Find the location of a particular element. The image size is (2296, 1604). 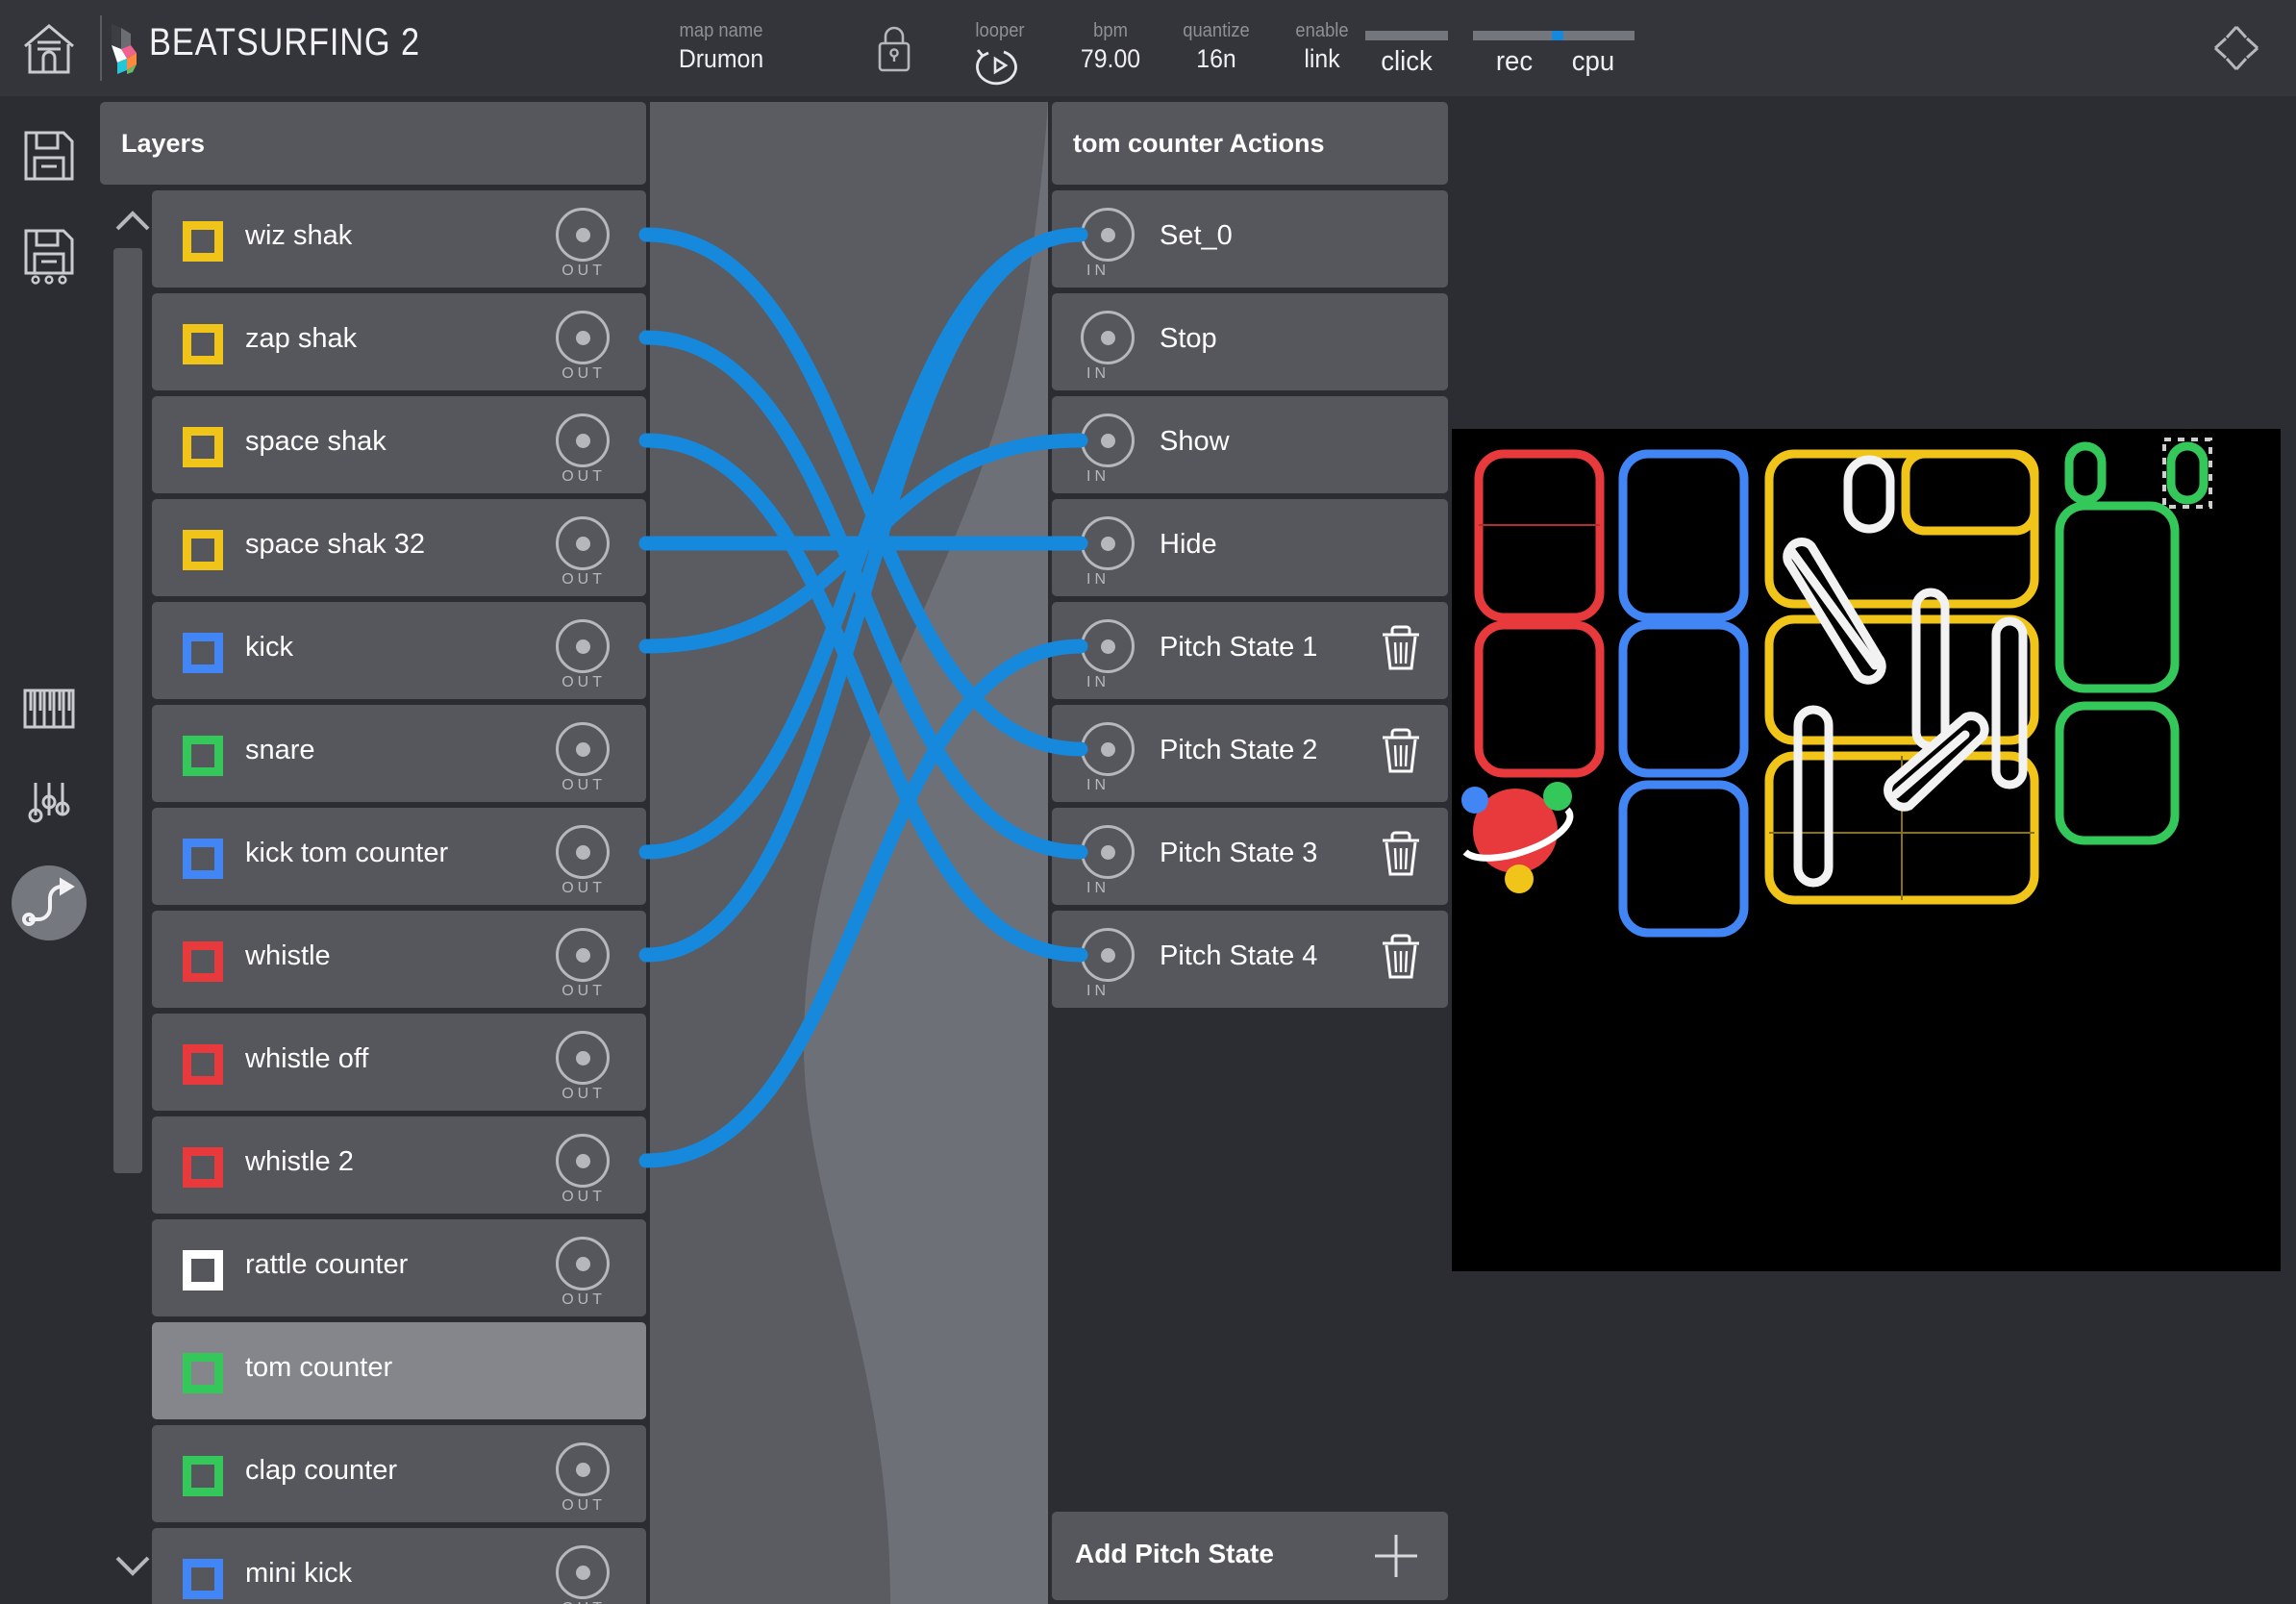

scroll-down-chevron-icon is located at coordinates (133, 1564).